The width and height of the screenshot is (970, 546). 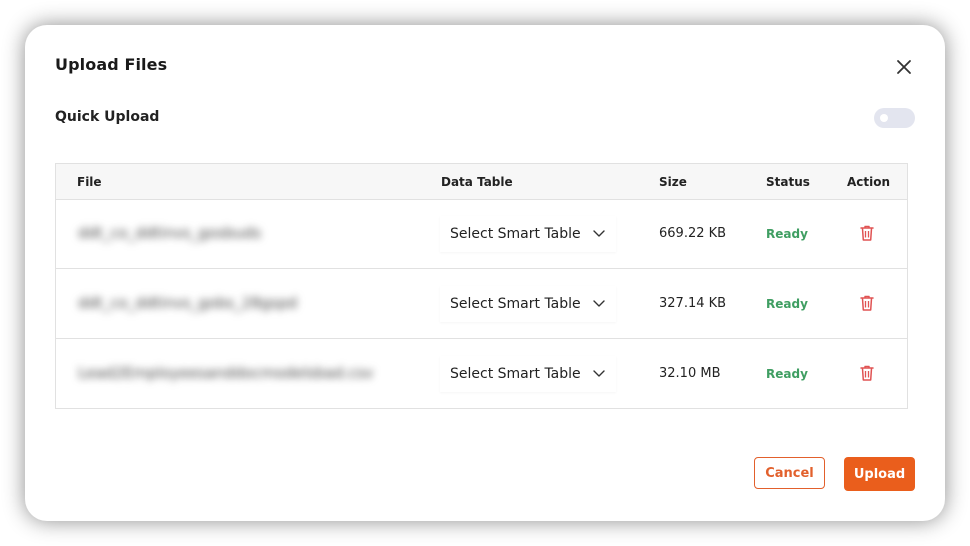 I want to click on cancel-button: Cancel, so click(x=789, y=473).